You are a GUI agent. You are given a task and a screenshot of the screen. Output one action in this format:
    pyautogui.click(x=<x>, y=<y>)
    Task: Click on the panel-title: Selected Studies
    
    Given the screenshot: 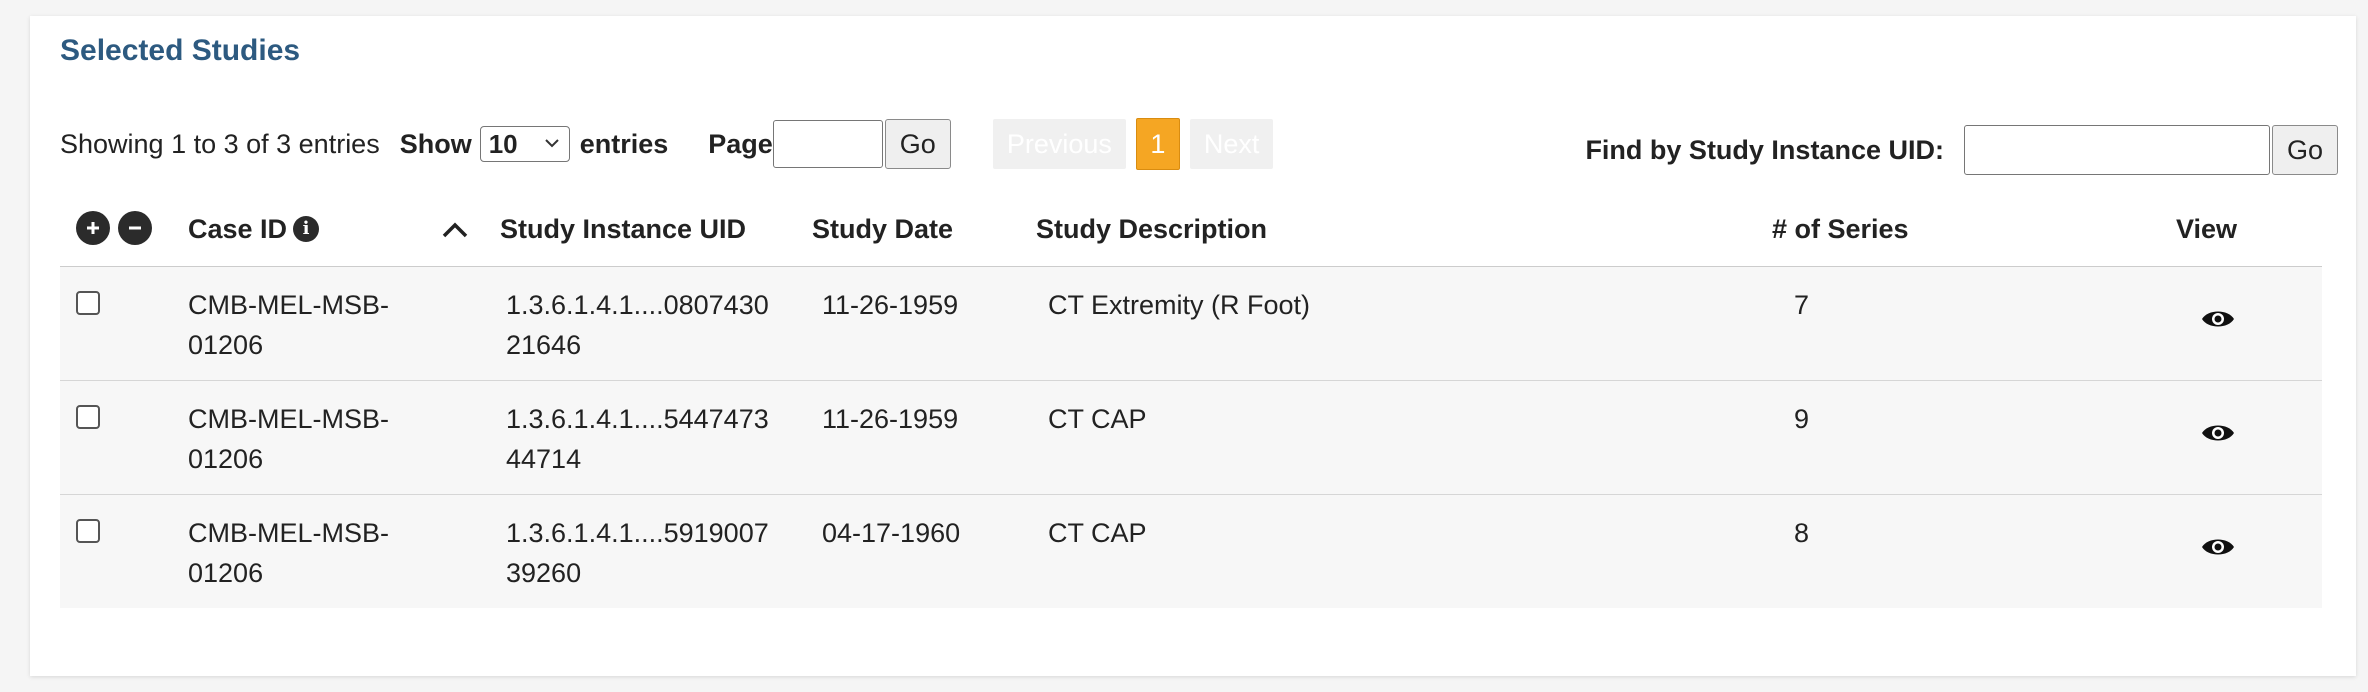 What is the action you would take?
    pyautogui.click(x=180, y=50)
    